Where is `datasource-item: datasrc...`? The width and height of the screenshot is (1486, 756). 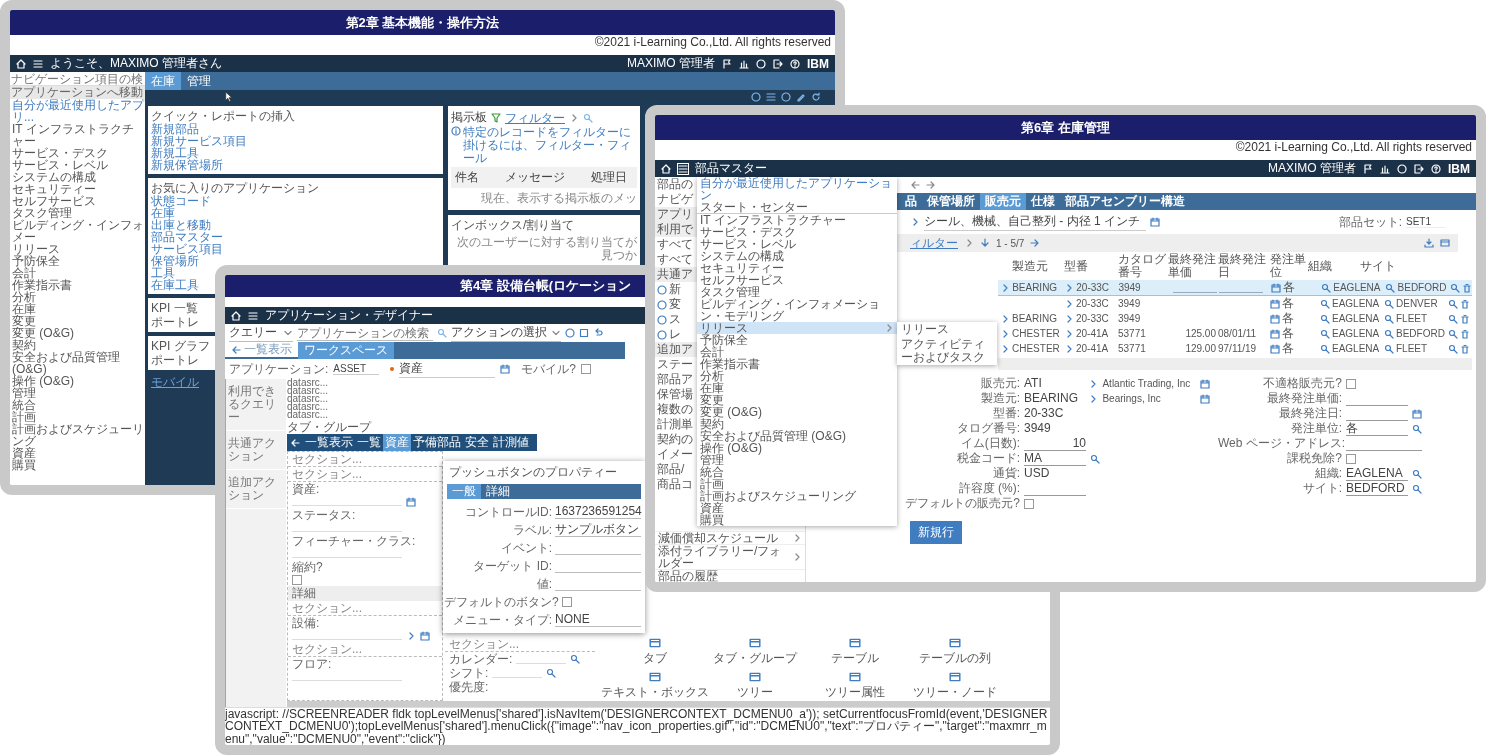
datasource-item: datasrc... is located at coordinates (308, 415).